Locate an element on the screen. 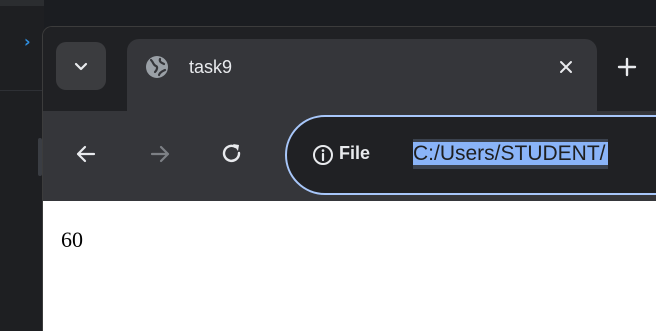 This screenshot has height=331, width=656. editor-divider is located at coordinates (22, 90).